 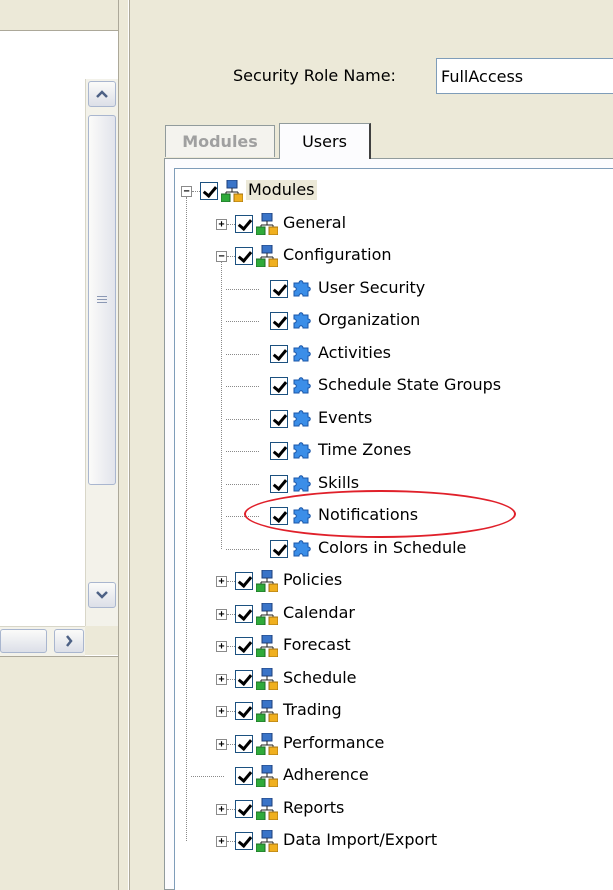 I want to click on tree-item-label: Schedule, so click(x=320, y=678).